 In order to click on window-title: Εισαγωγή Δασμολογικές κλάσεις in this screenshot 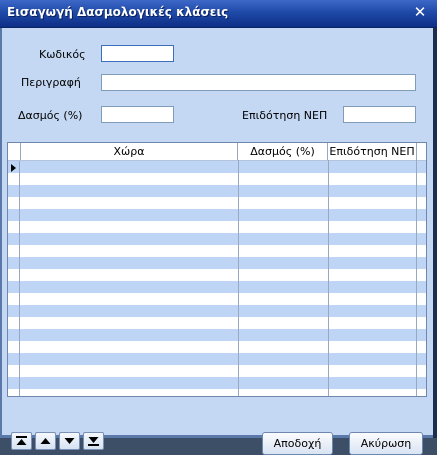, I will do `click(118, 12)`.